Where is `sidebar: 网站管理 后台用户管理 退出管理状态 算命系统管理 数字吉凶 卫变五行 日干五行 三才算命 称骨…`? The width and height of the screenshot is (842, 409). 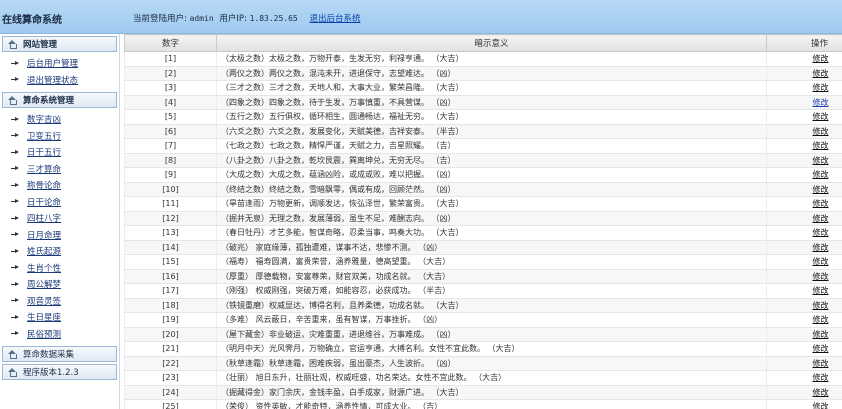
sidebar: 网站管理 后台用户管理 退出管理状态 算命系统管理 数字吉凶 卫变五行 日干五行 三才算命 称骨… is located at coordinates (60, 221).